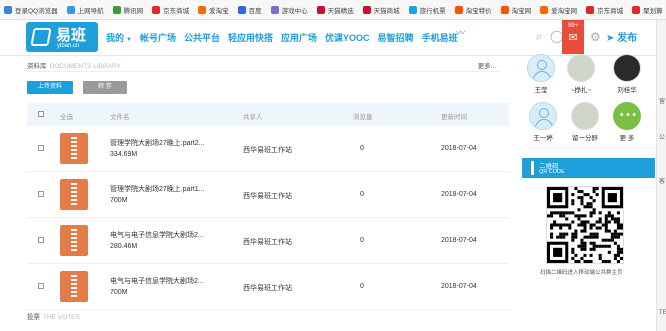  Describe the element at coordinates (36, 11) in the screenshot. I see `bookmark-label: 登录QQ浏览器` at that location.